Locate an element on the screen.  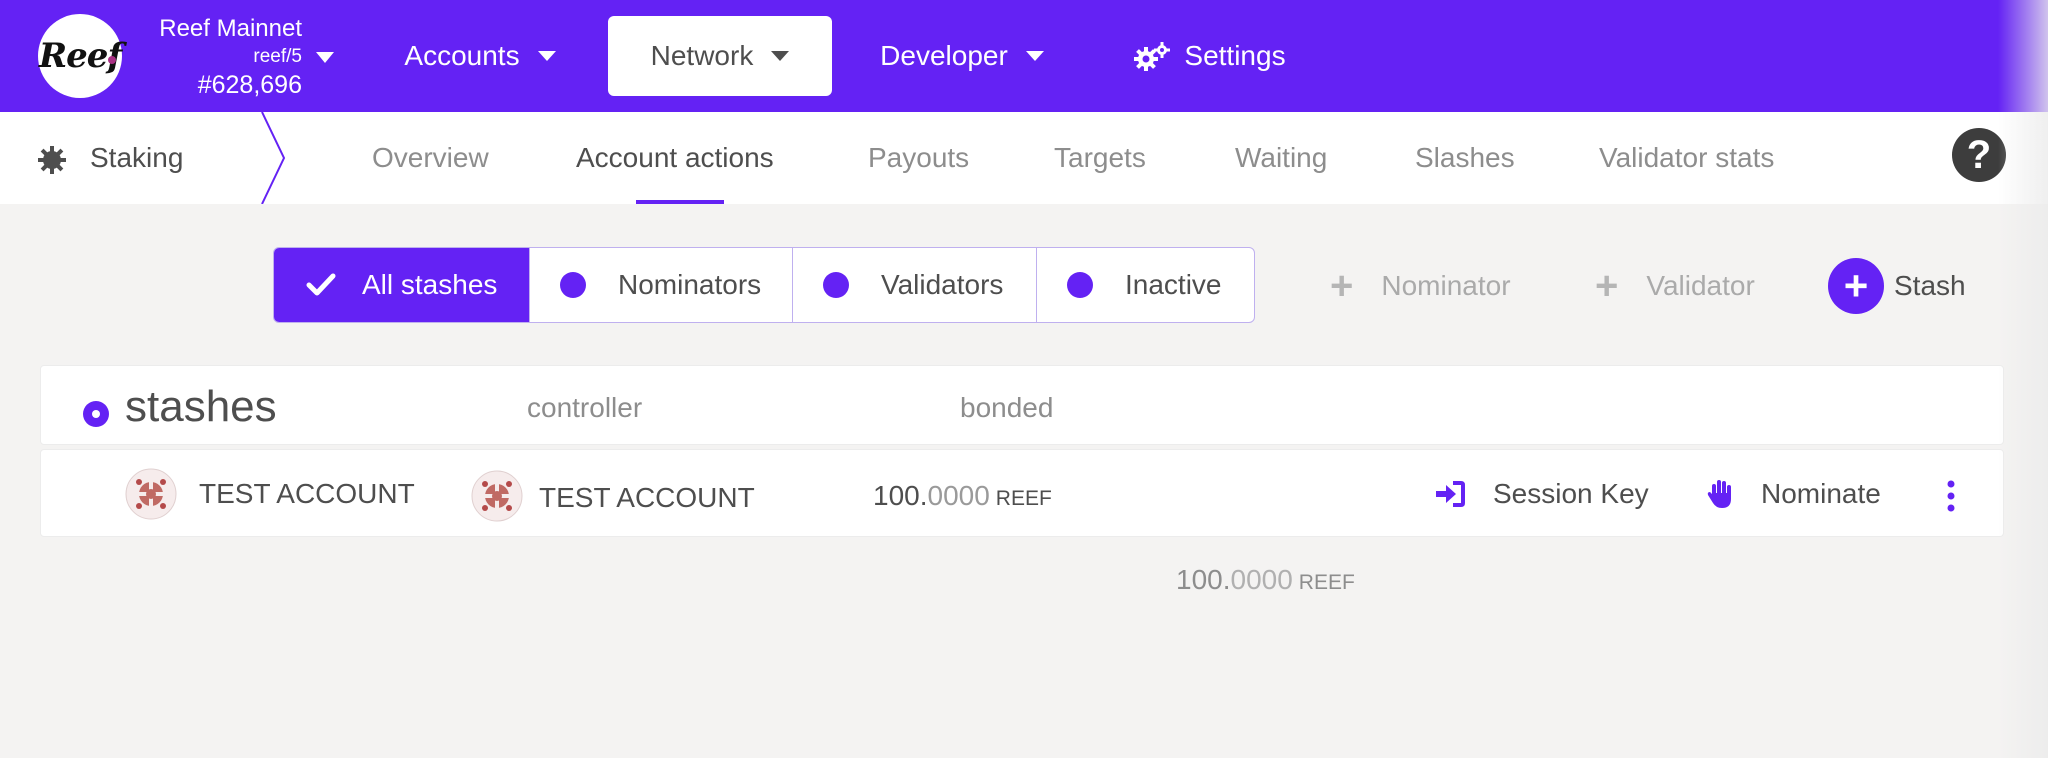
menu-network-label: Network is located at coordinates (702, 55).